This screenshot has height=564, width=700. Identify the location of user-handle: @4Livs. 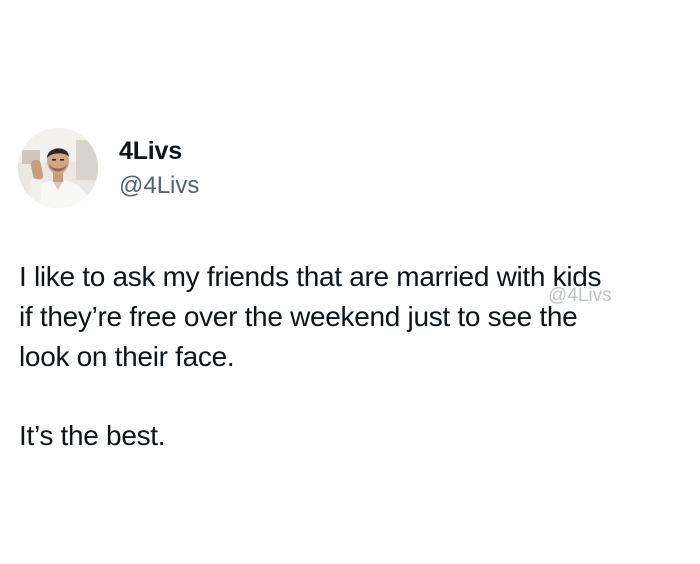
(159, 186).